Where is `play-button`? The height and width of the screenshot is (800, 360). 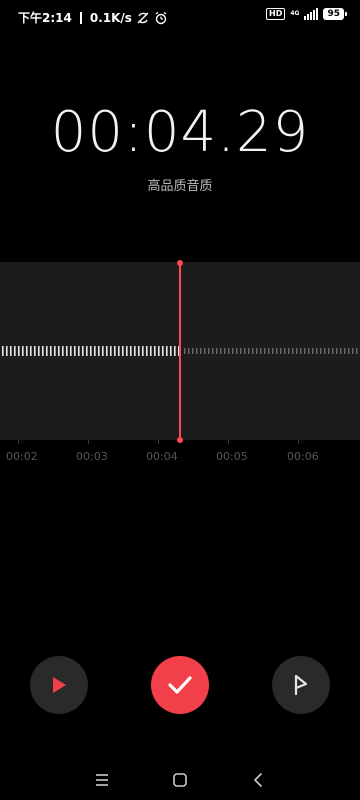
play-button is located at coordinates (59, 685).